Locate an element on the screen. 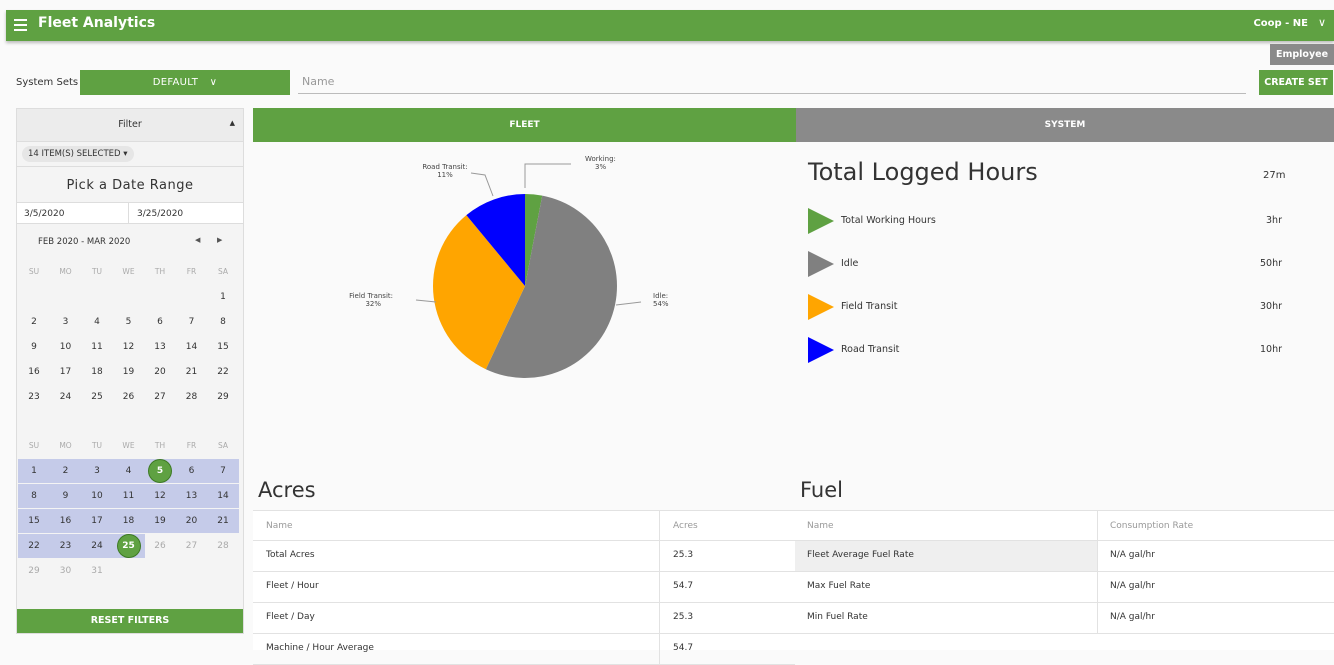 The height and width of the screenshot is (665, 1334). fuel-title: Fuel is located at coordinates (821, 490).